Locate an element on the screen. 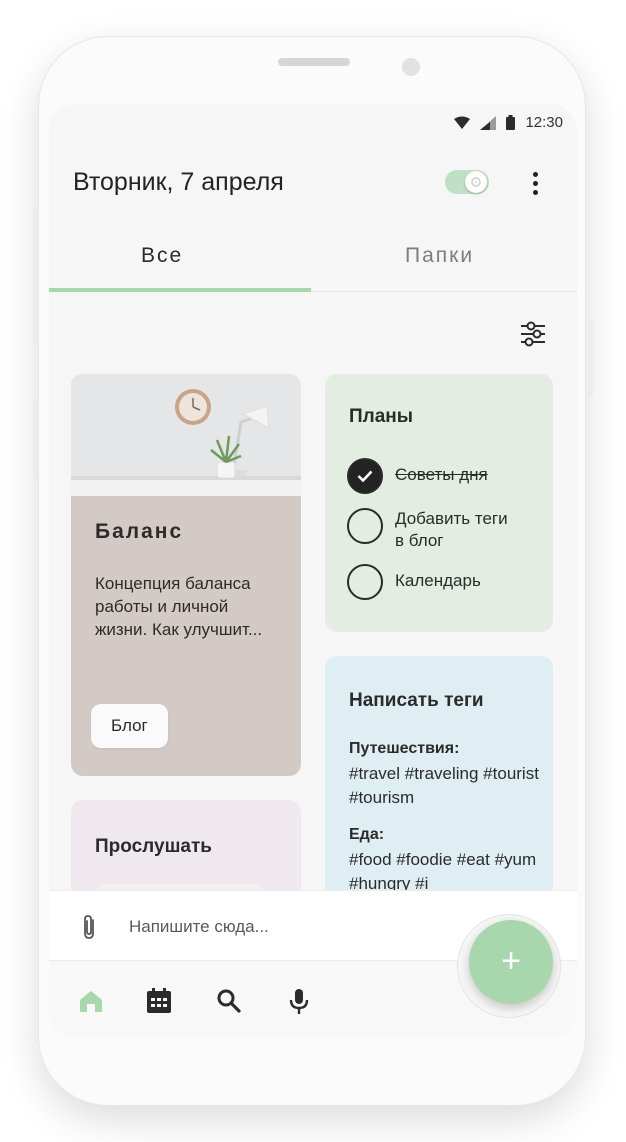  checklist-item: Добавить теги в блог is located at coordinates (431, 530).